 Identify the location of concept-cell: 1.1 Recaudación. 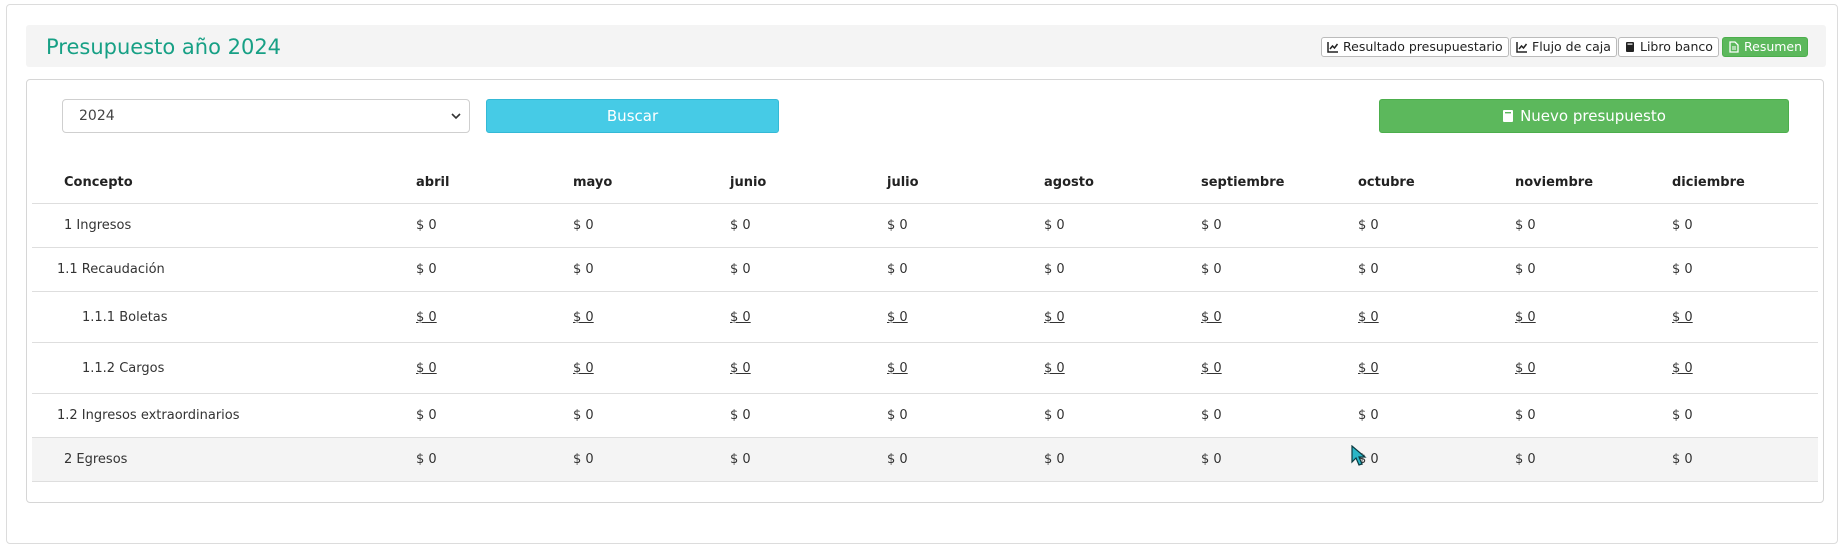
(224, 269).